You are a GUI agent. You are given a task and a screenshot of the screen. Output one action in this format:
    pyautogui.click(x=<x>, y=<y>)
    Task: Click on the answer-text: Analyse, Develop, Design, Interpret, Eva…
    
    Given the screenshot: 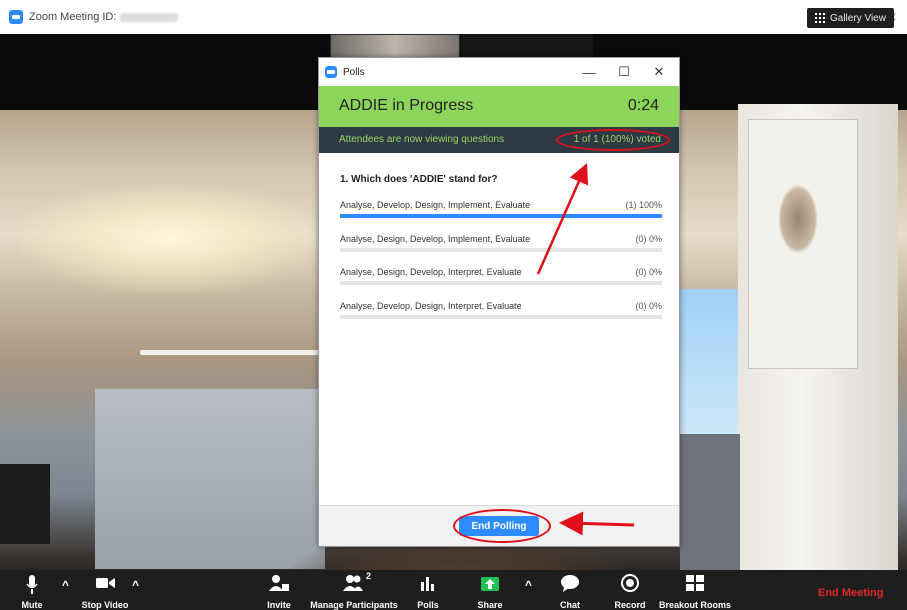 What is the action you would take?
    pyautogui.click(x=431, y=306)
    